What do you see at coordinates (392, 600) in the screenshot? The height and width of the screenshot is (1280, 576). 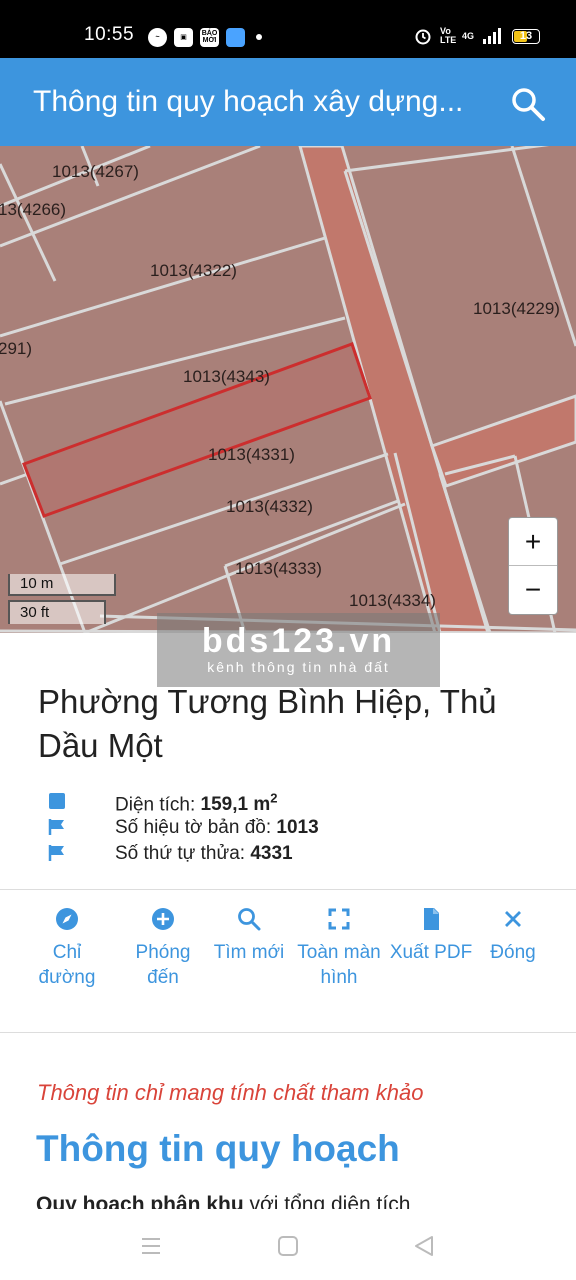 I see `parcel-label: 1013(4334)` at bounding box center [392, 600].